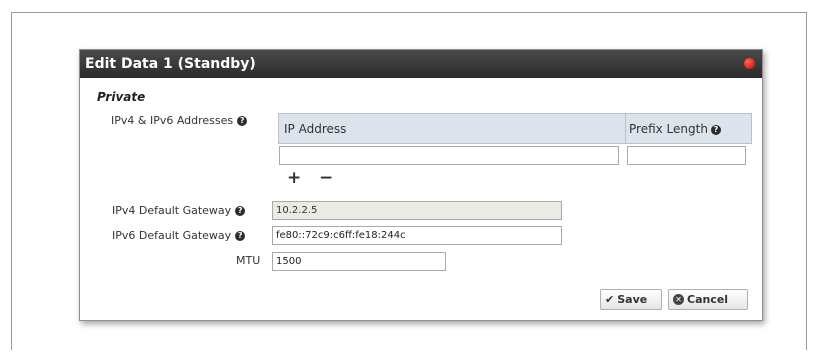  What do you see at coordinates (452, 128) in the screenshot?
I see `column-ip-address: IP Address` at bounding box center [452, 128].